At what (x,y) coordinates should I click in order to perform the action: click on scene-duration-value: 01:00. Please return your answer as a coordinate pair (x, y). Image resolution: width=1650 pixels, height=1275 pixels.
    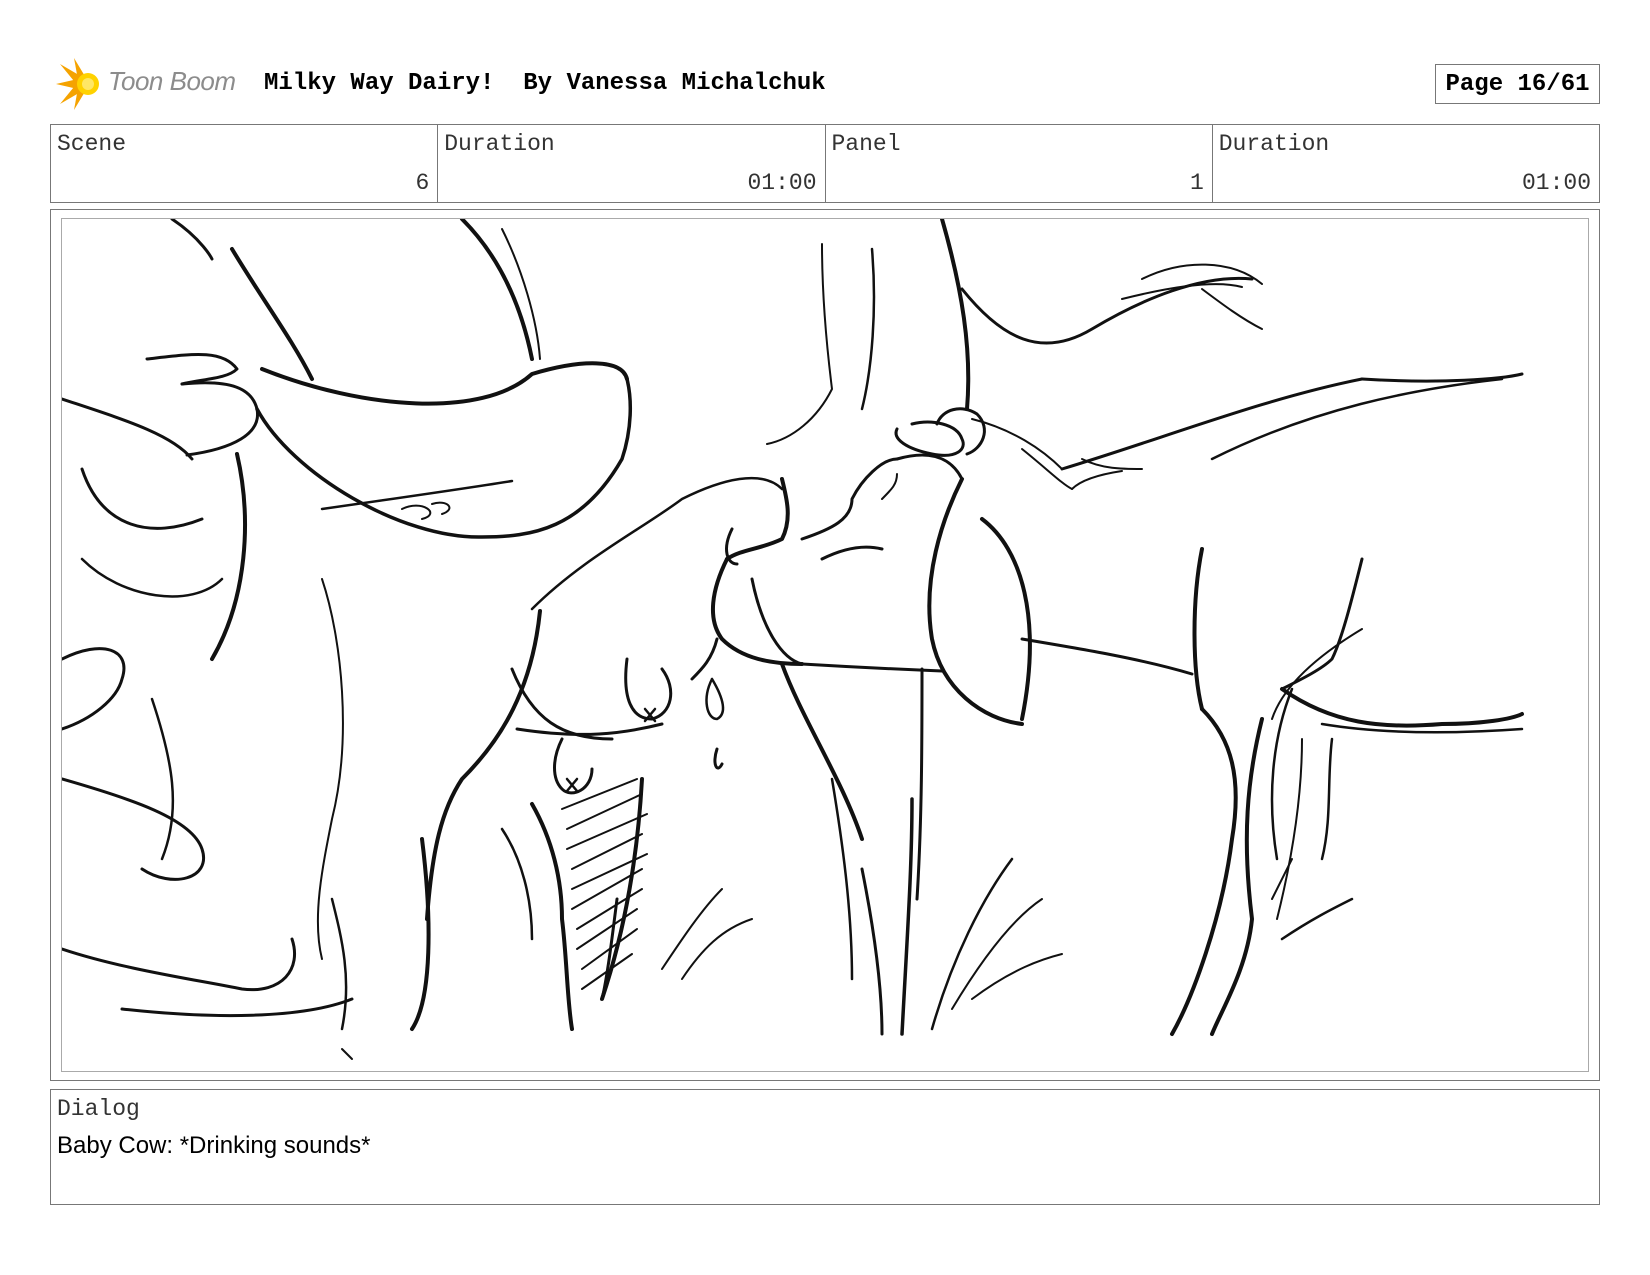
    Looking at the image, I should click on (782, 183).